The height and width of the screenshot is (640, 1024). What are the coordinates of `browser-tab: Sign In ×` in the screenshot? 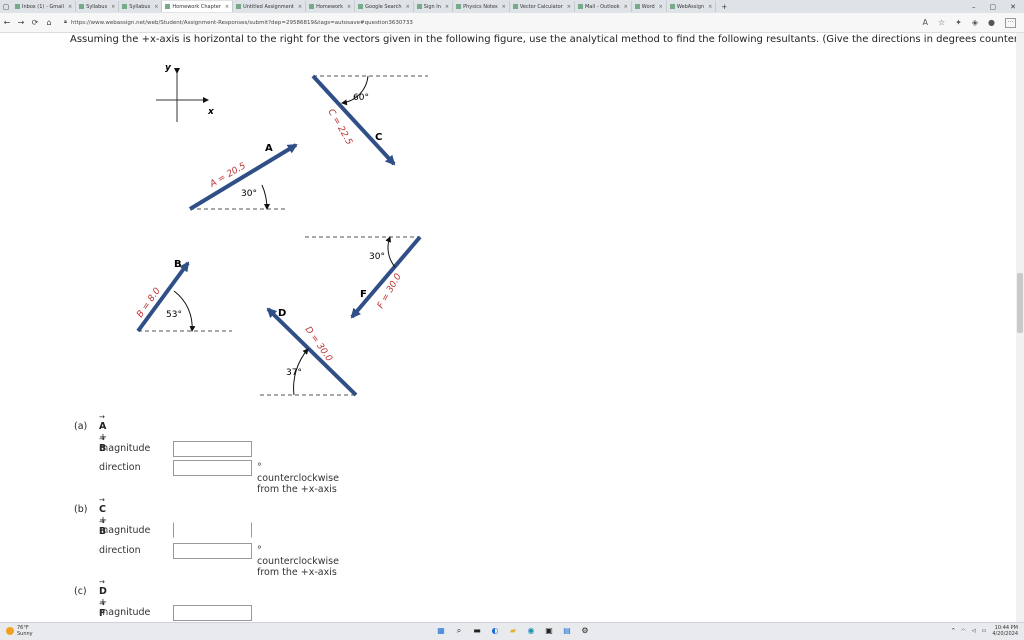 It's located at (434, 6).